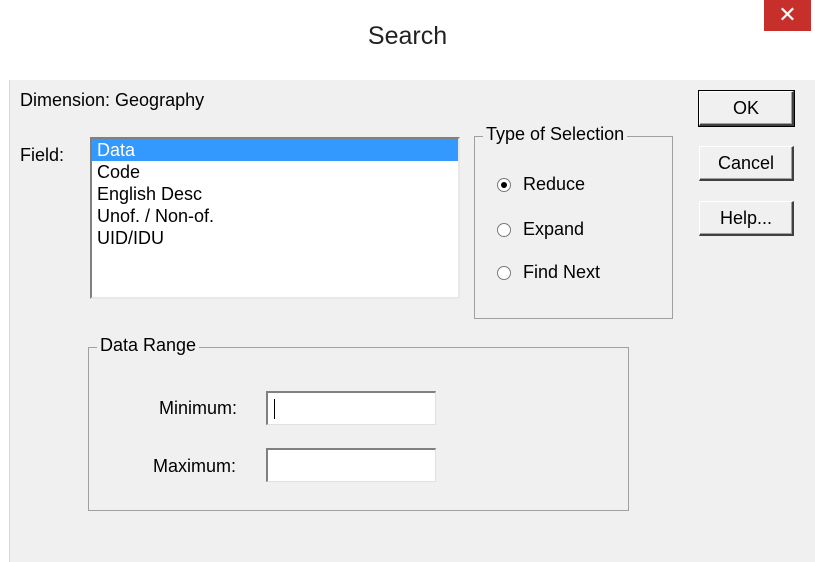 The height and width of the screenshot is (562, 815). Describe the element at coordinates (555, 134) in the screenshot. I see `type-of-selection-title: Type of Selection` at that location.